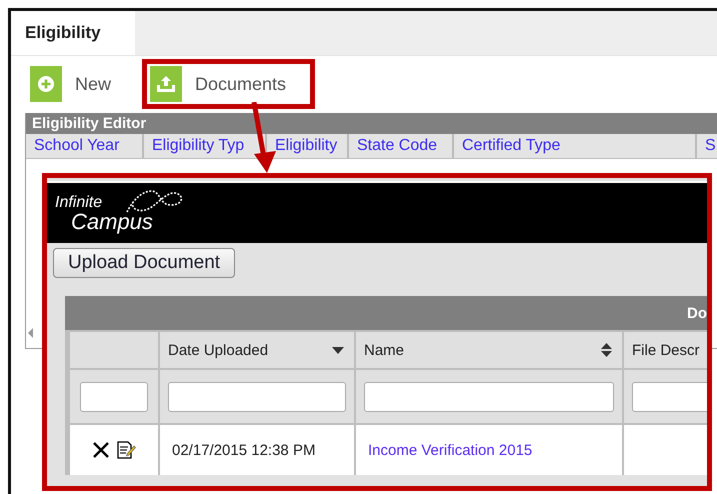 The image size is (717, 494). I want to click on documents-button: Documents, so click(229, 84).